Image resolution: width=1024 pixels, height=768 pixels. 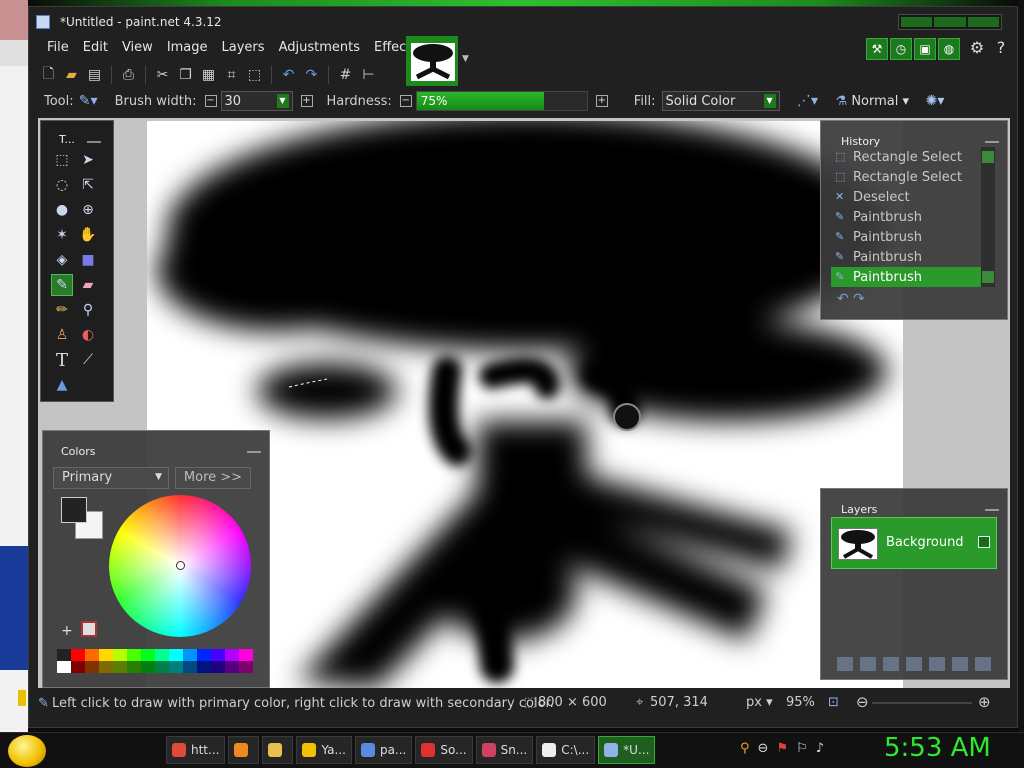 What do you see at coordinates (111, 478) in the screenshot?
I see `color-mode-select: Primary ▼` at bounding box center [111, 478].